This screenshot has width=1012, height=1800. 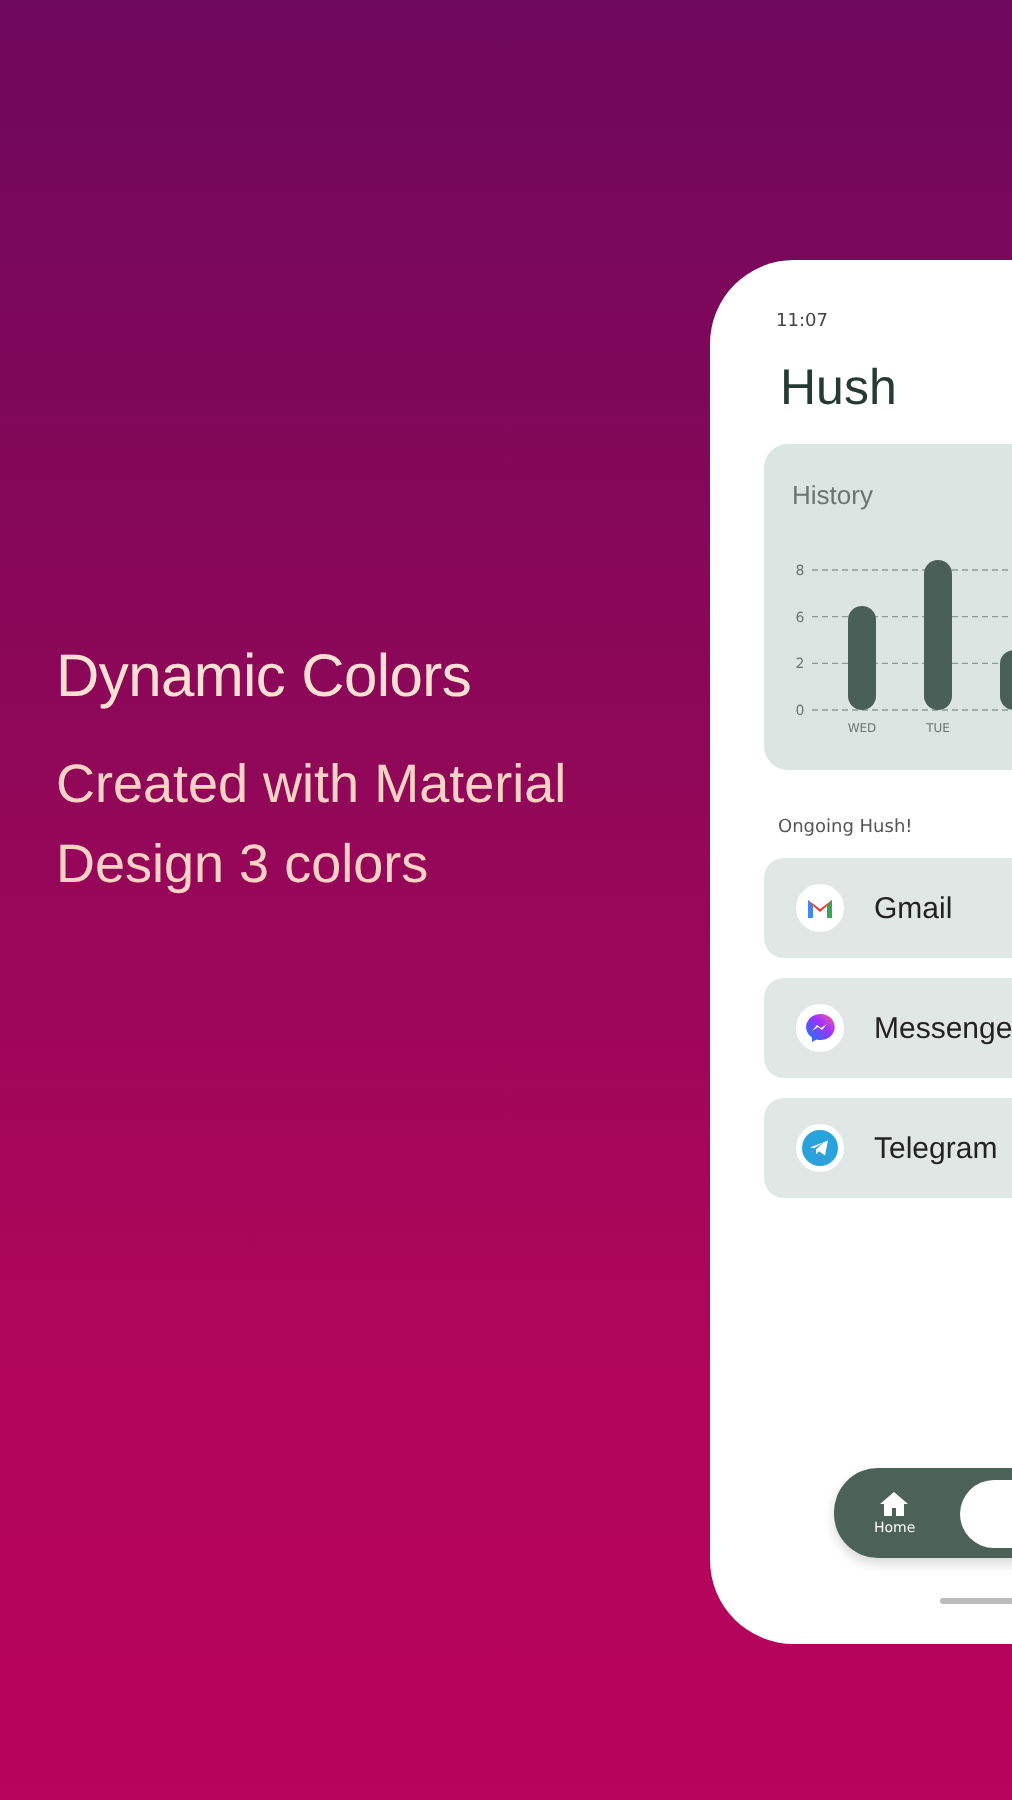 What do you see at coordinates (913, 908) in the screenshot?
I see `app-name: Gmail` at bounding box center [913, 908].